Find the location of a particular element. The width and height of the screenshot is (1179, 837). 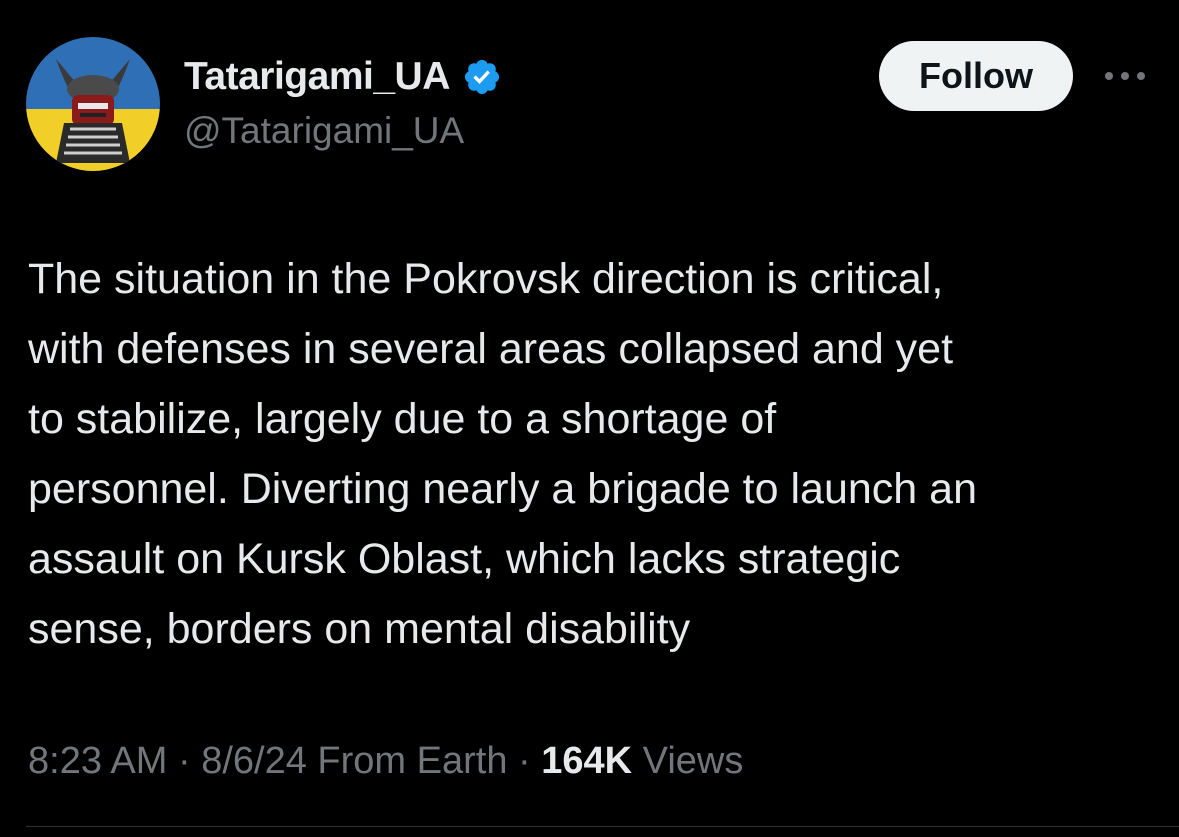

avatar-image is located at coordinates (93, 104).